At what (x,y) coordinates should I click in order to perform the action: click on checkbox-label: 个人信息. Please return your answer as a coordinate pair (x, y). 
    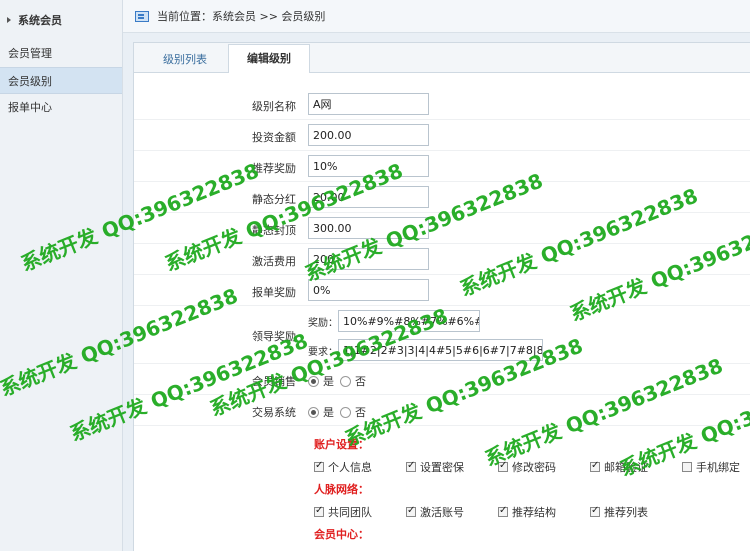
    Looking at the image, I should click on (350, 467).